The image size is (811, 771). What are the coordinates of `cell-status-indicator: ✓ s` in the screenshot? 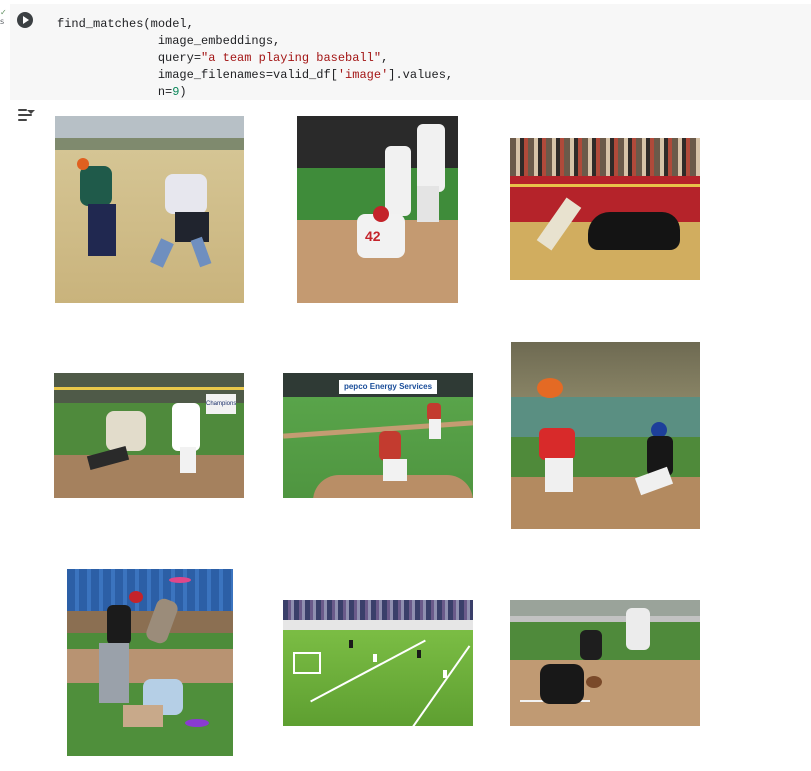 It's located at (4, 17).